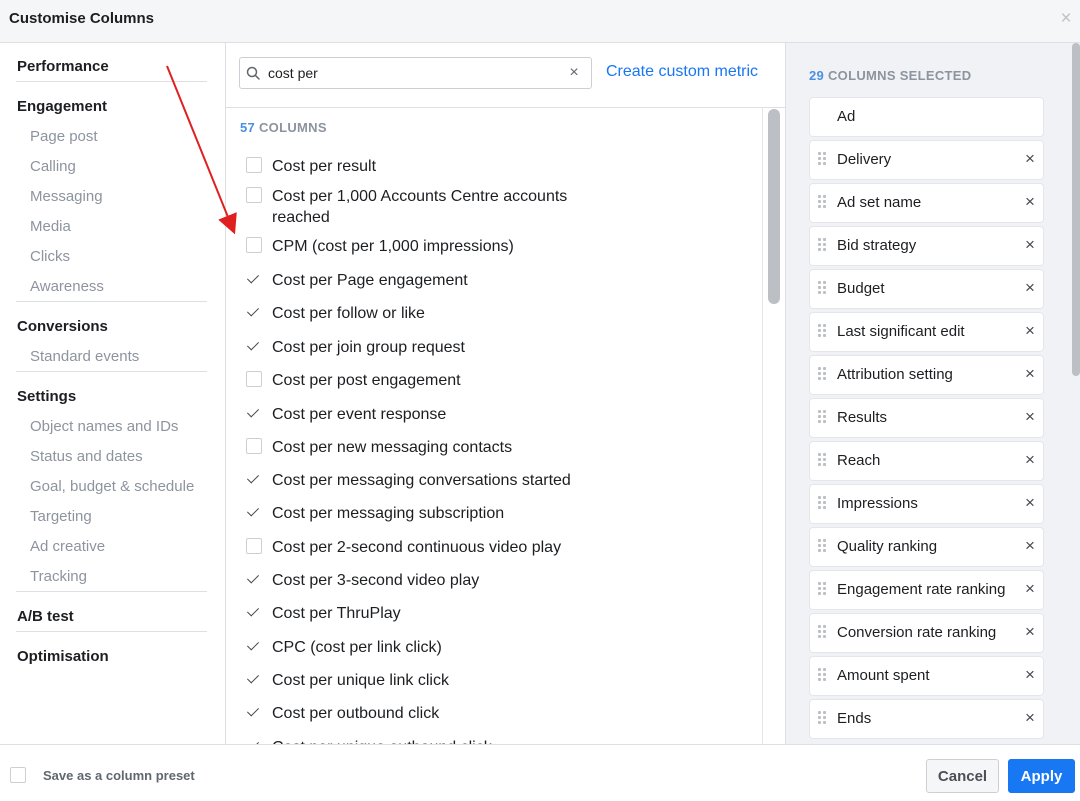 This screenshot has width=1080, height=801. Describe the element at coordinates (419, 347) in the screenshot. I see `metric-row: Cost per join group request` at that location.